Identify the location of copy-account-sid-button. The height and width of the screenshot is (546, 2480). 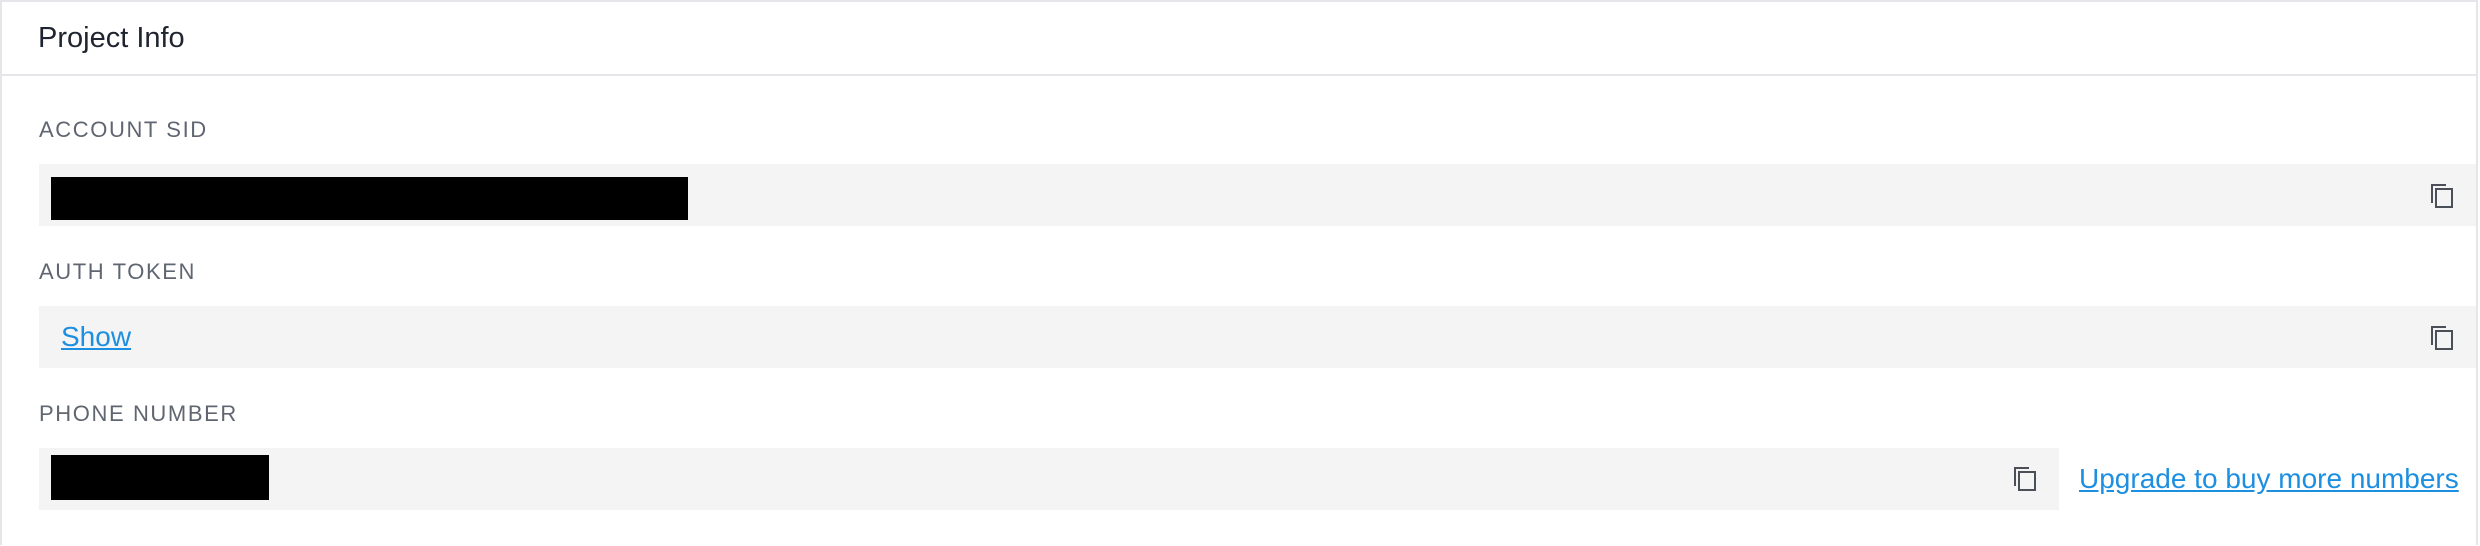
(2443, 196).